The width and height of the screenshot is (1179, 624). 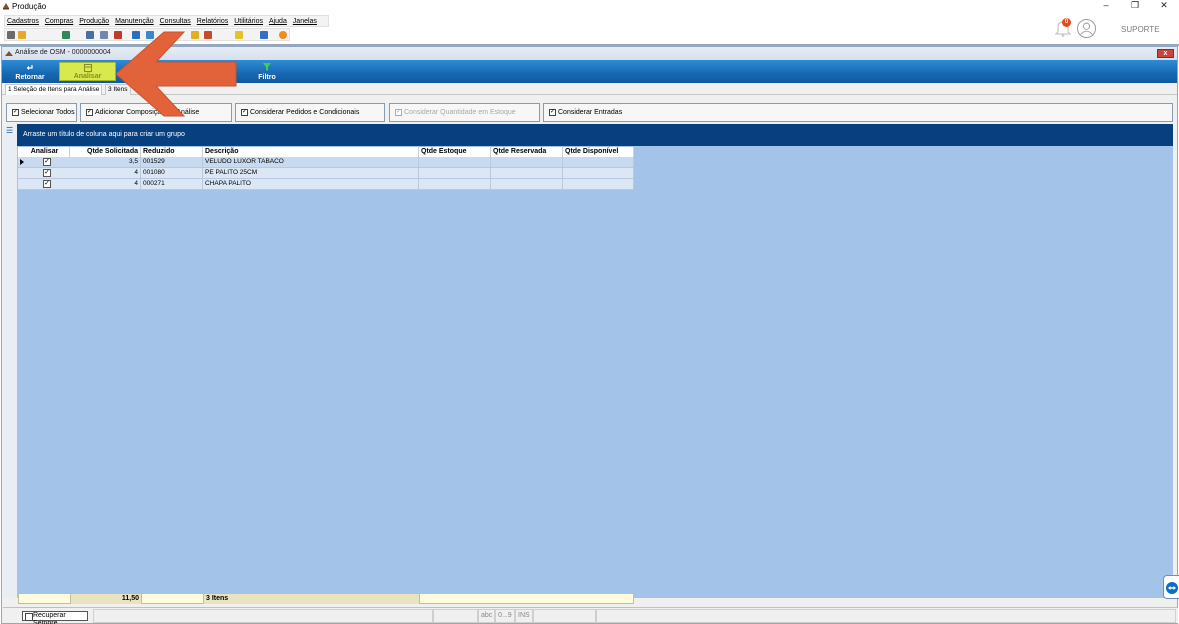 I want to click on filtro-label: Filtro, so click(x=267, y=77).